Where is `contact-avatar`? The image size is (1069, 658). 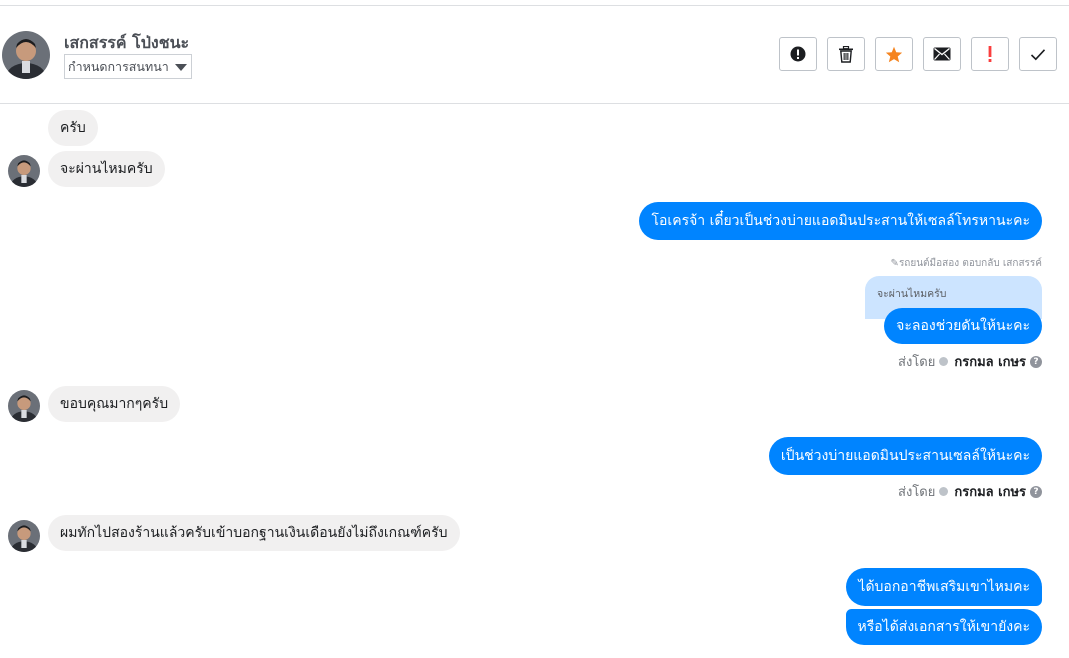 contact-avatar is located at coordinates (26, 55).